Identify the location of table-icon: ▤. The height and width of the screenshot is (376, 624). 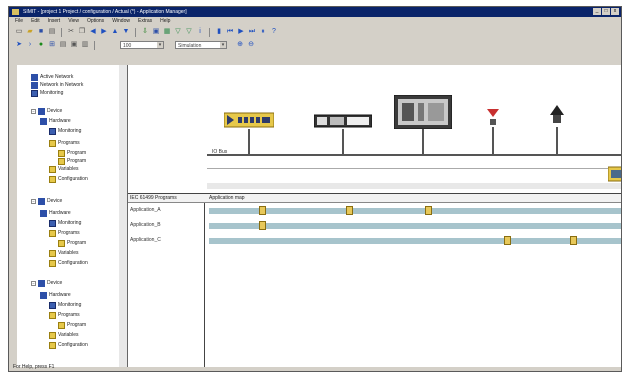
(63, 45).